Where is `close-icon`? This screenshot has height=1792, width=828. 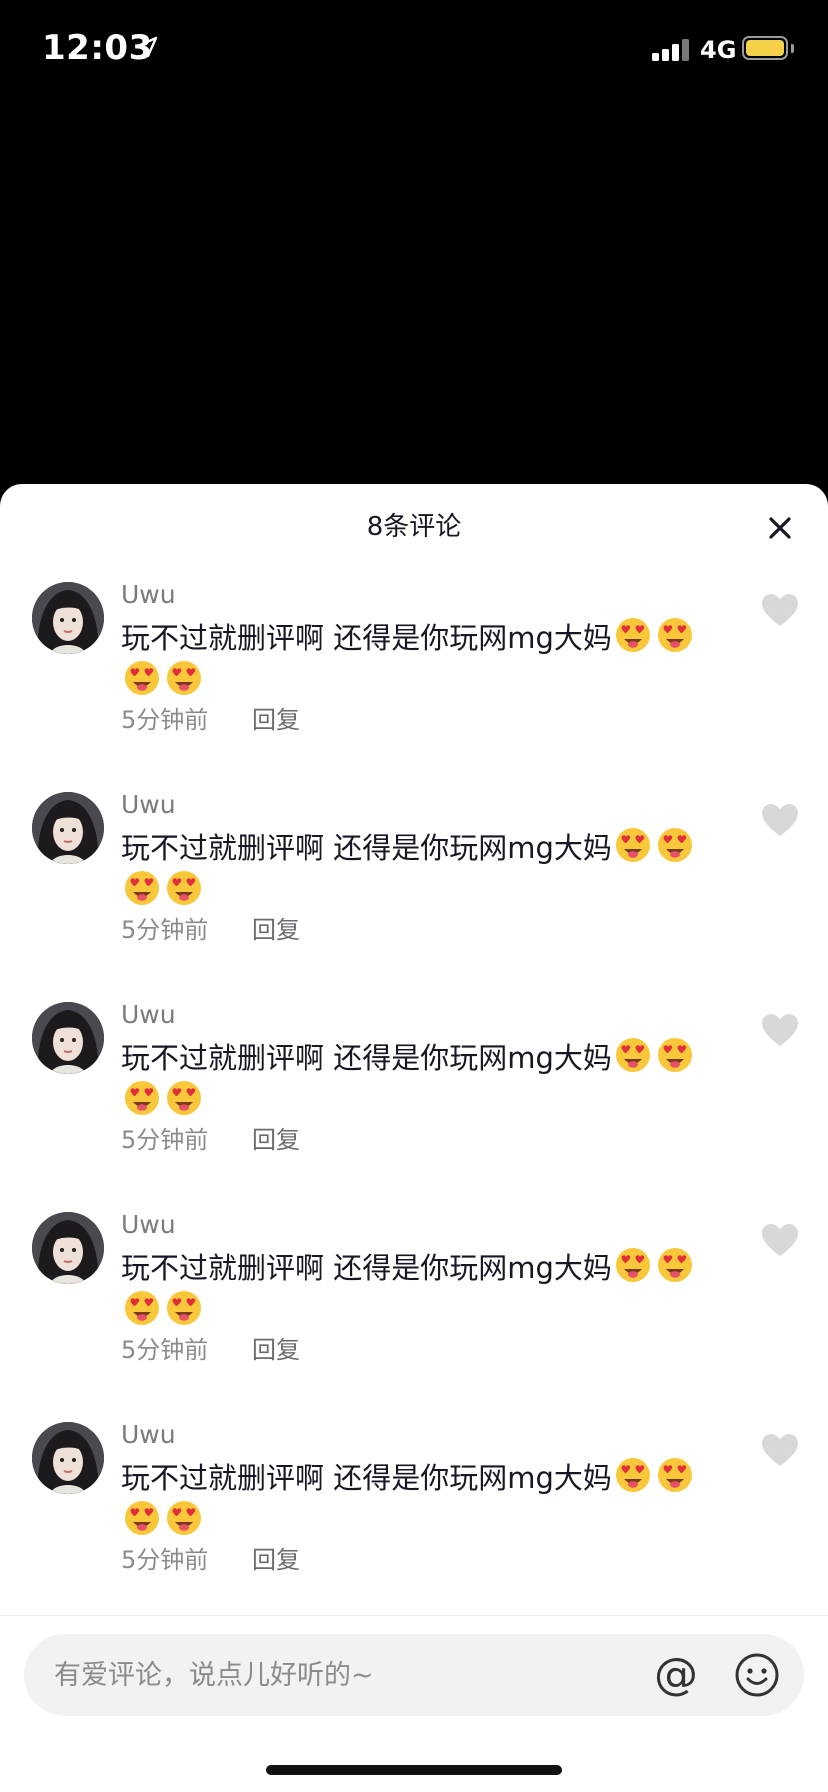 close-icon is located at coordinates (780, 528).